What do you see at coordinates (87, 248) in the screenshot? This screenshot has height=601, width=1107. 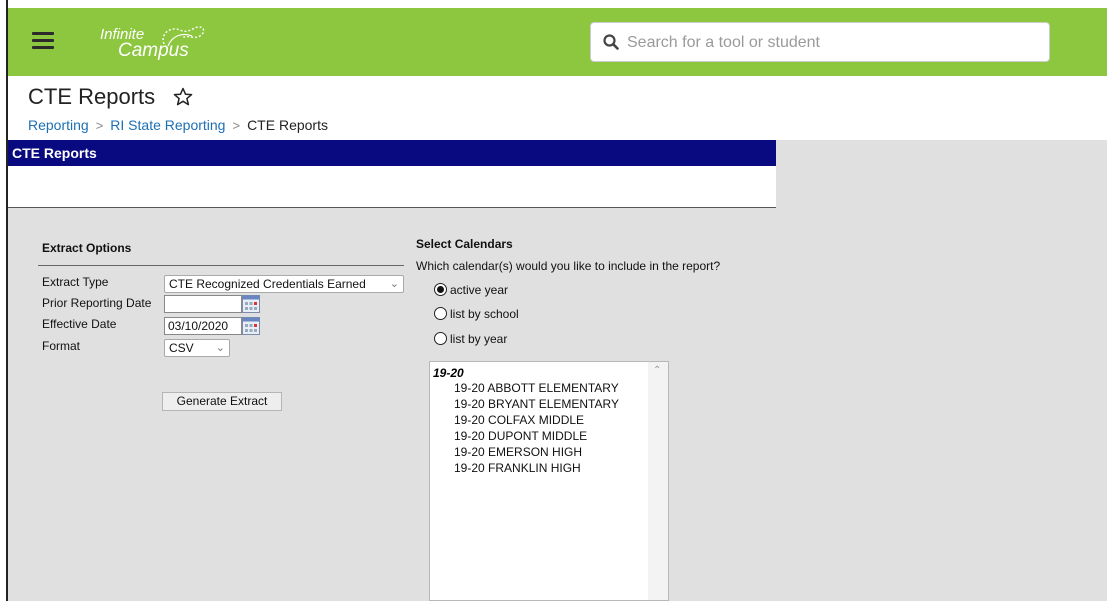 I see `extract-options-title: Extract Options` at bounding box center [87, 248].